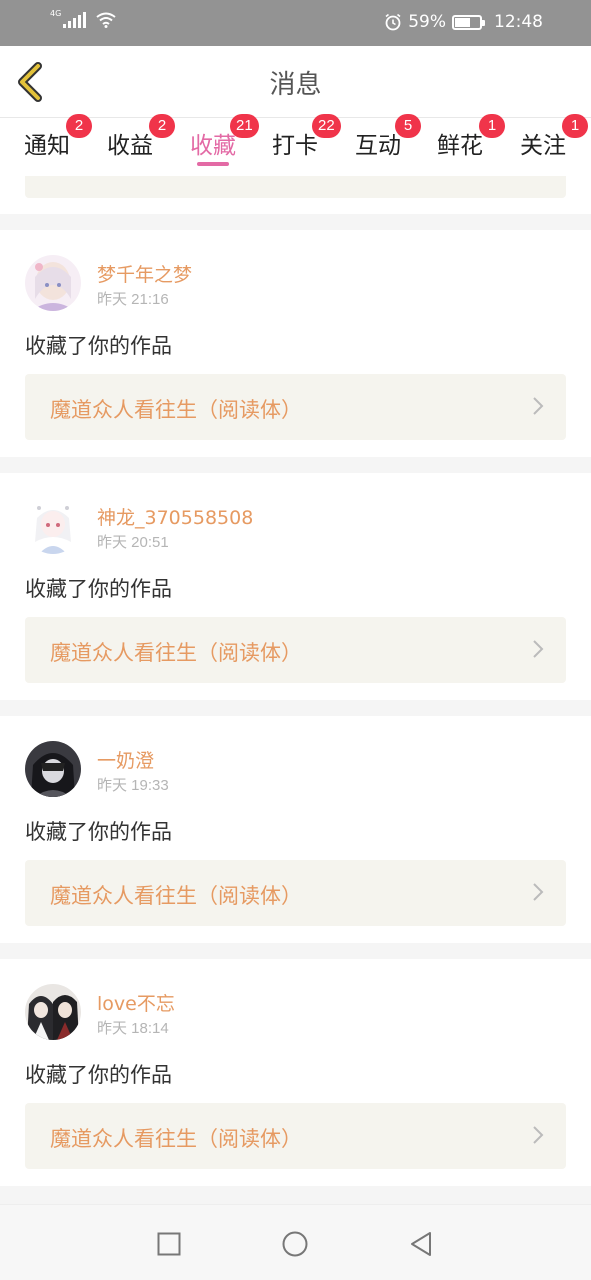 The image size is (591, 1280). I want to click on triangle-back-icon, so click(421, 1244).